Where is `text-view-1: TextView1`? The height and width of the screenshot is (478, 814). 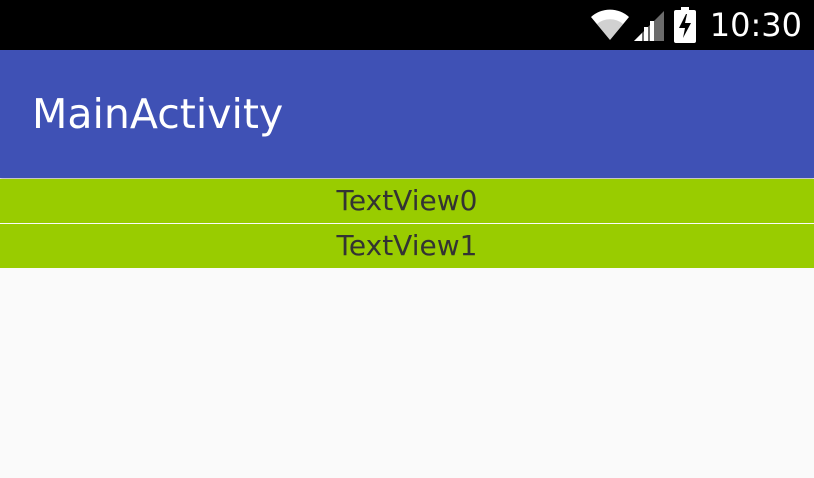 text-view-1: TextView1 is located at coordinates (407, 246).